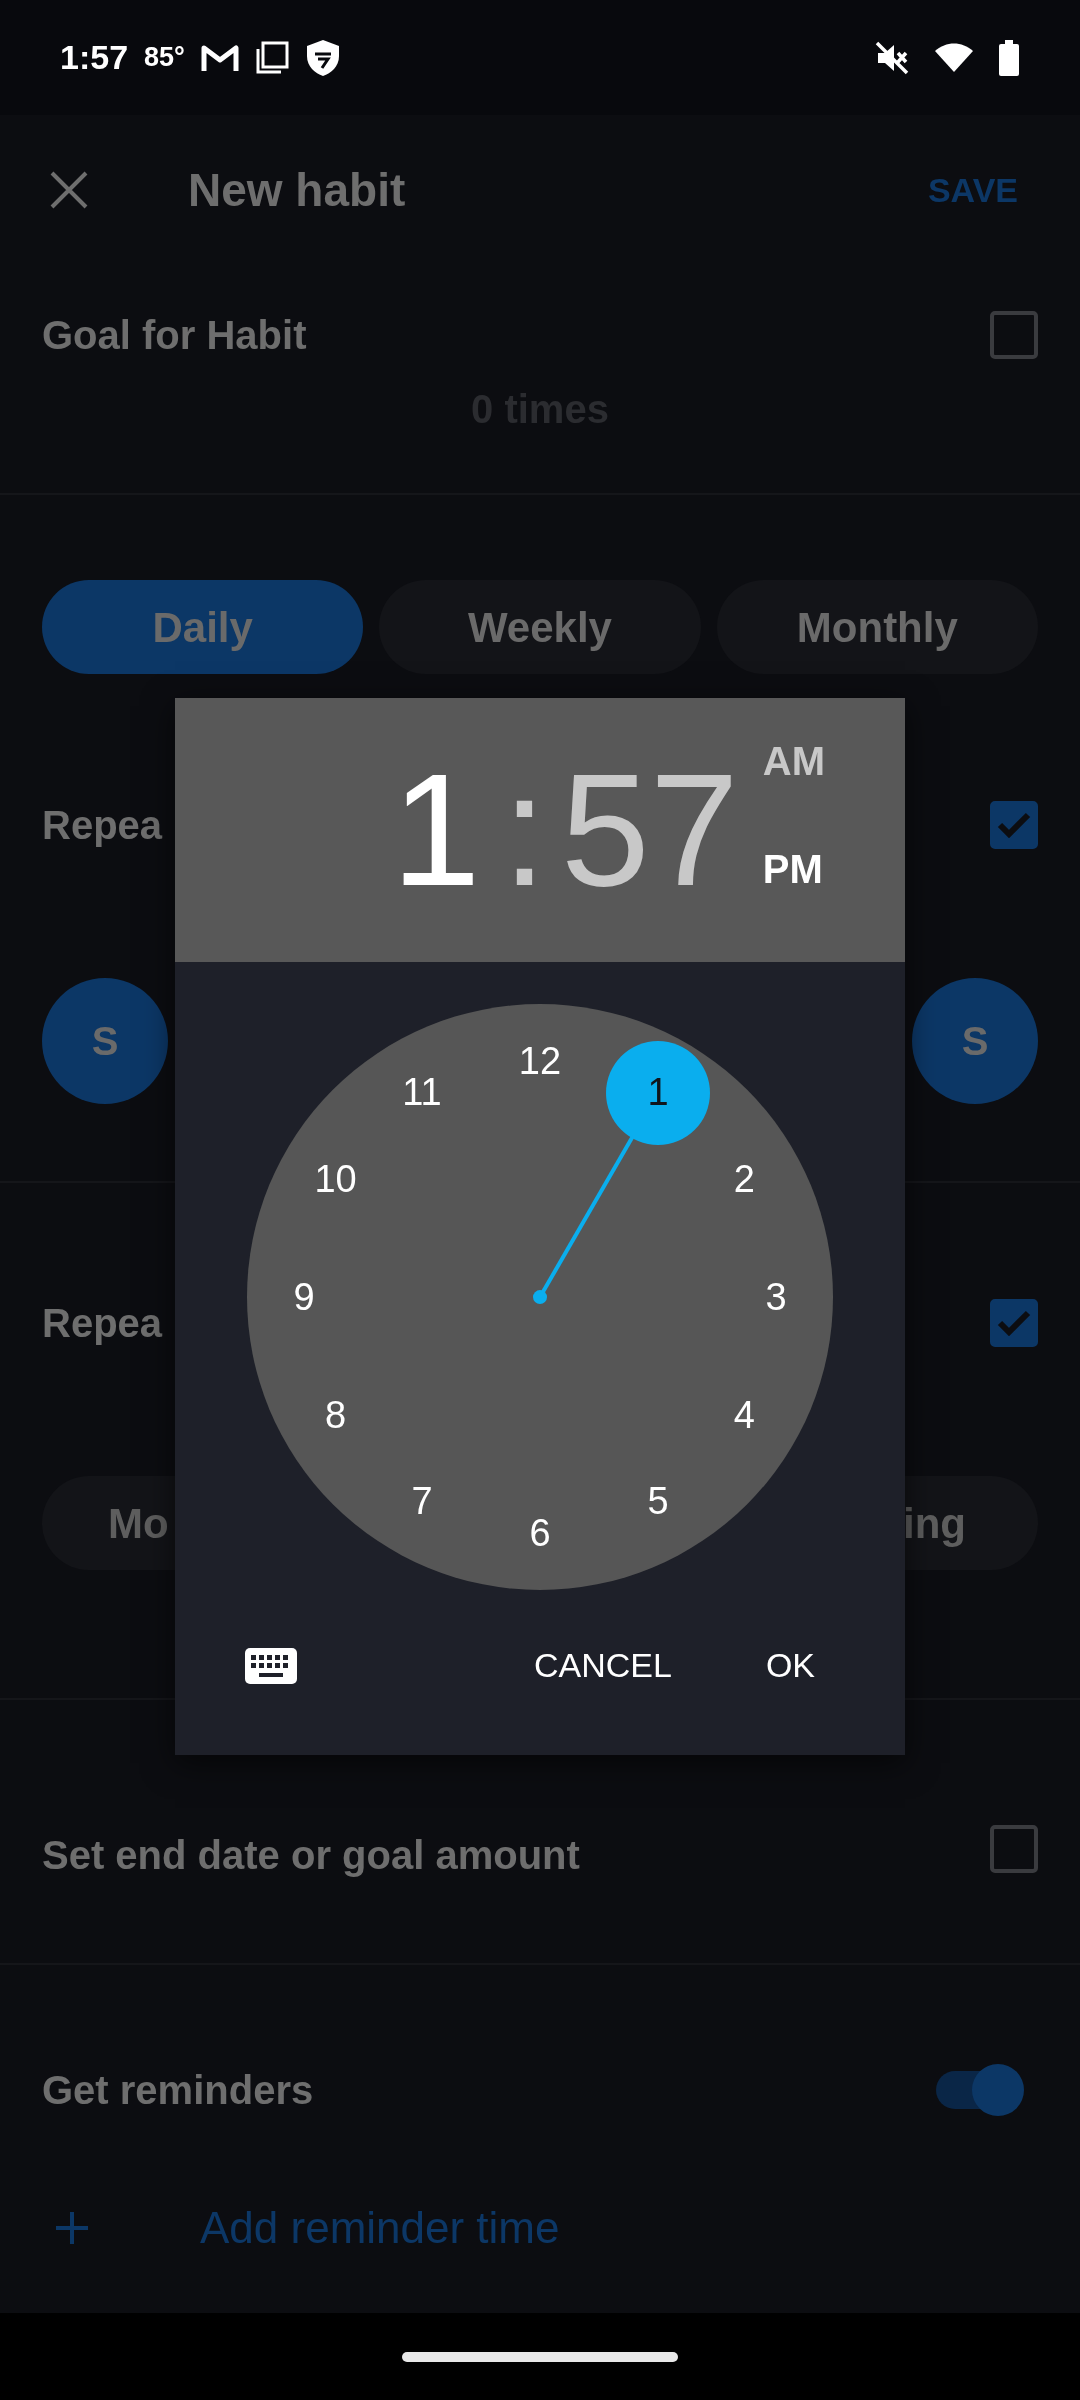  Describe the element at coordinates (69, 190) in the screenshot. I see `close-icon` at that location.